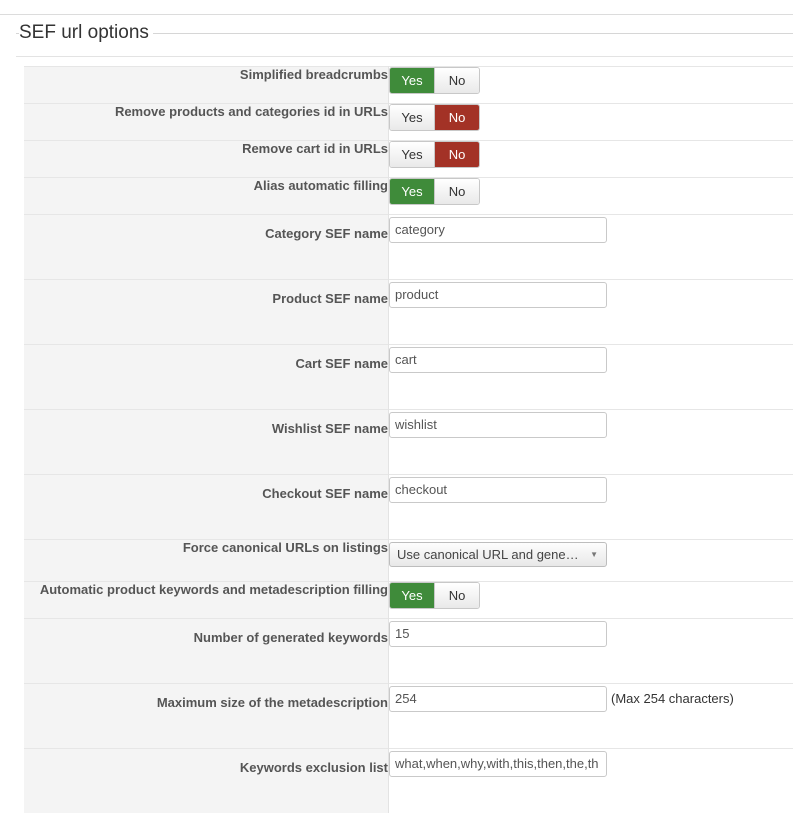 This screenshot has height=813, width=793. I want to click on label-force-canonical: Force canonical URLs on listings, so click(206, 561).